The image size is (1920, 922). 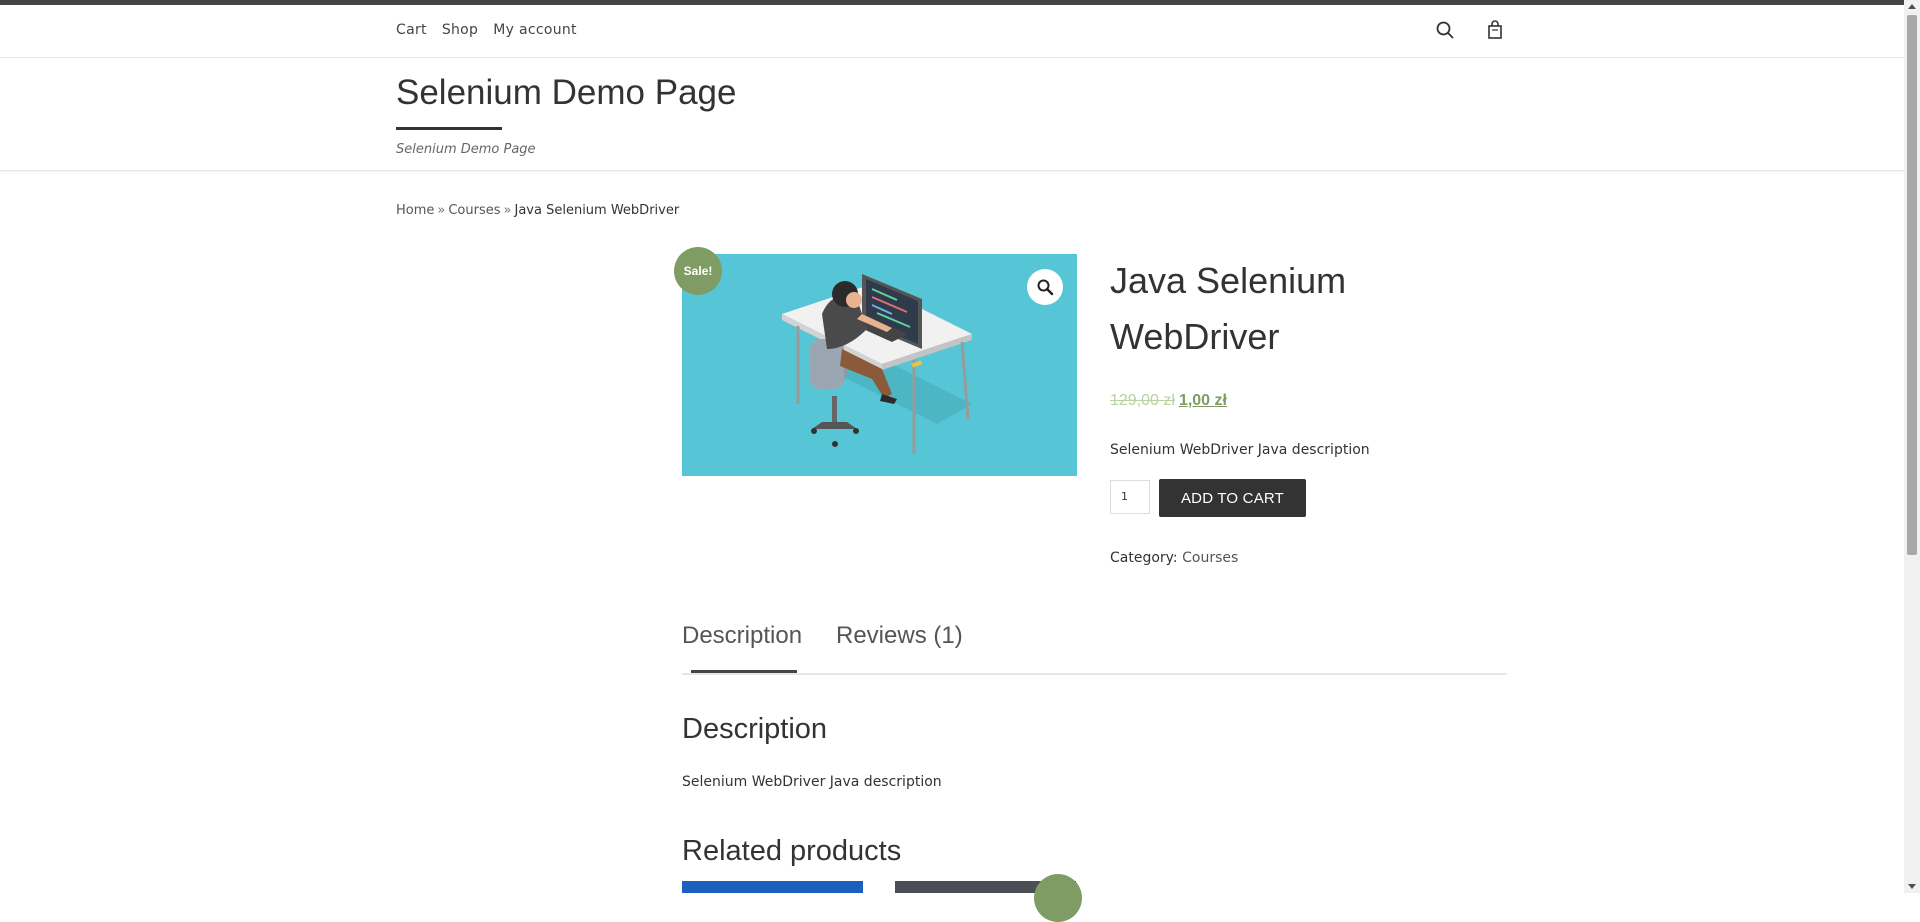 What do you see at coordinates (449, 128) in the screenshot?
I see `title-underline` at bounding box center [449, 128].